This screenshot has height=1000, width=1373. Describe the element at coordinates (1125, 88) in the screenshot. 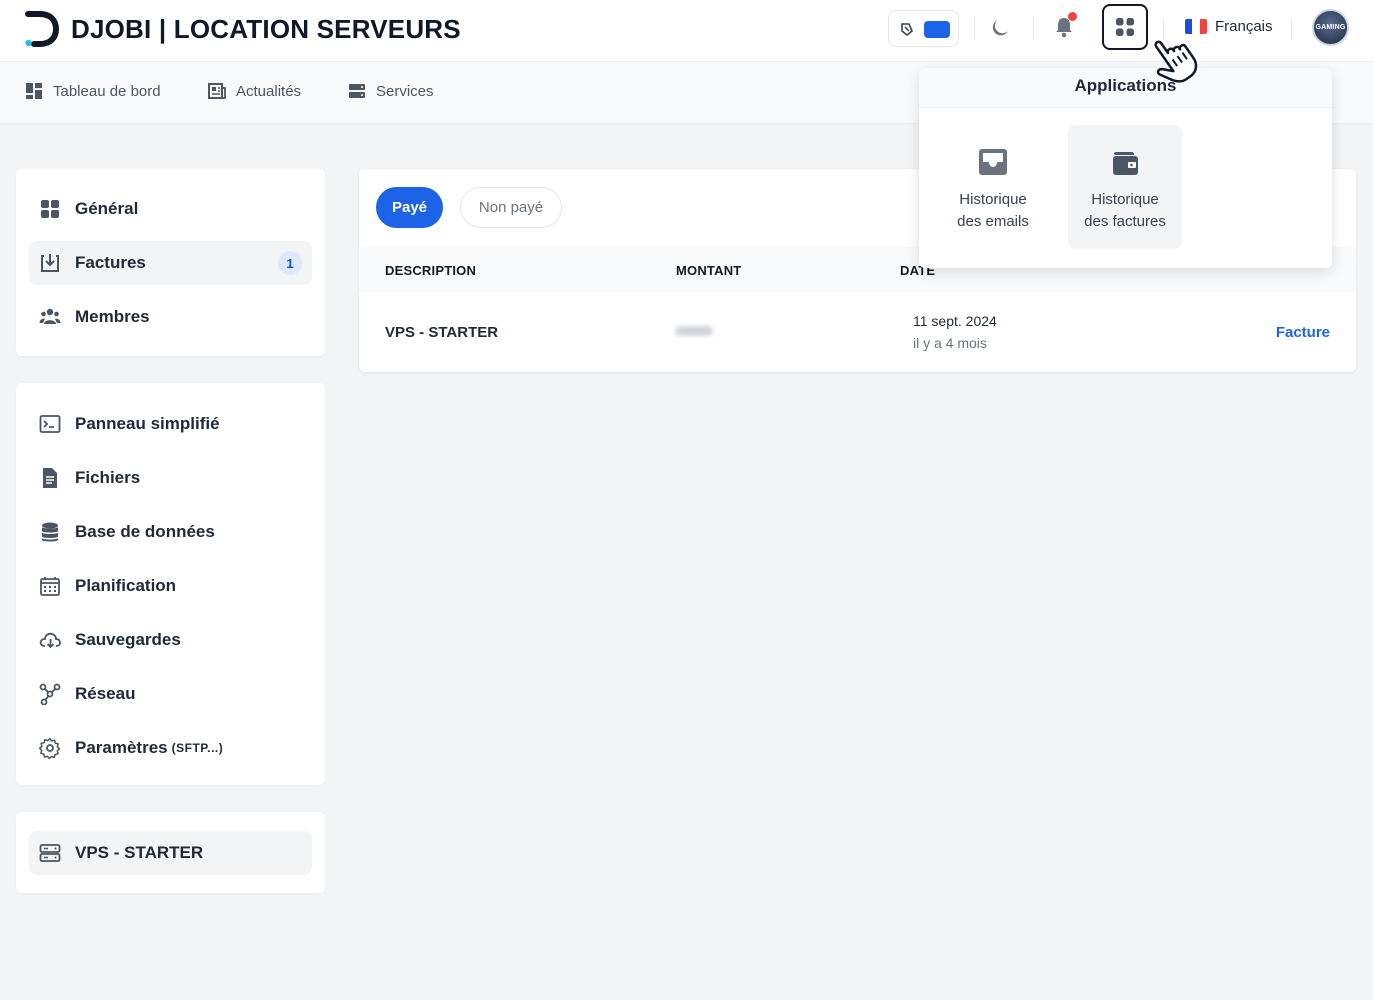

I see `dropdown-title: Applications` at that location.